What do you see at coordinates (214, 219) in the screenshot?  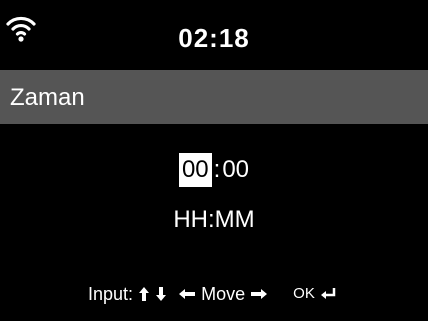 I see `time-format-label: HH:MM` at bounding box center [214, 219].